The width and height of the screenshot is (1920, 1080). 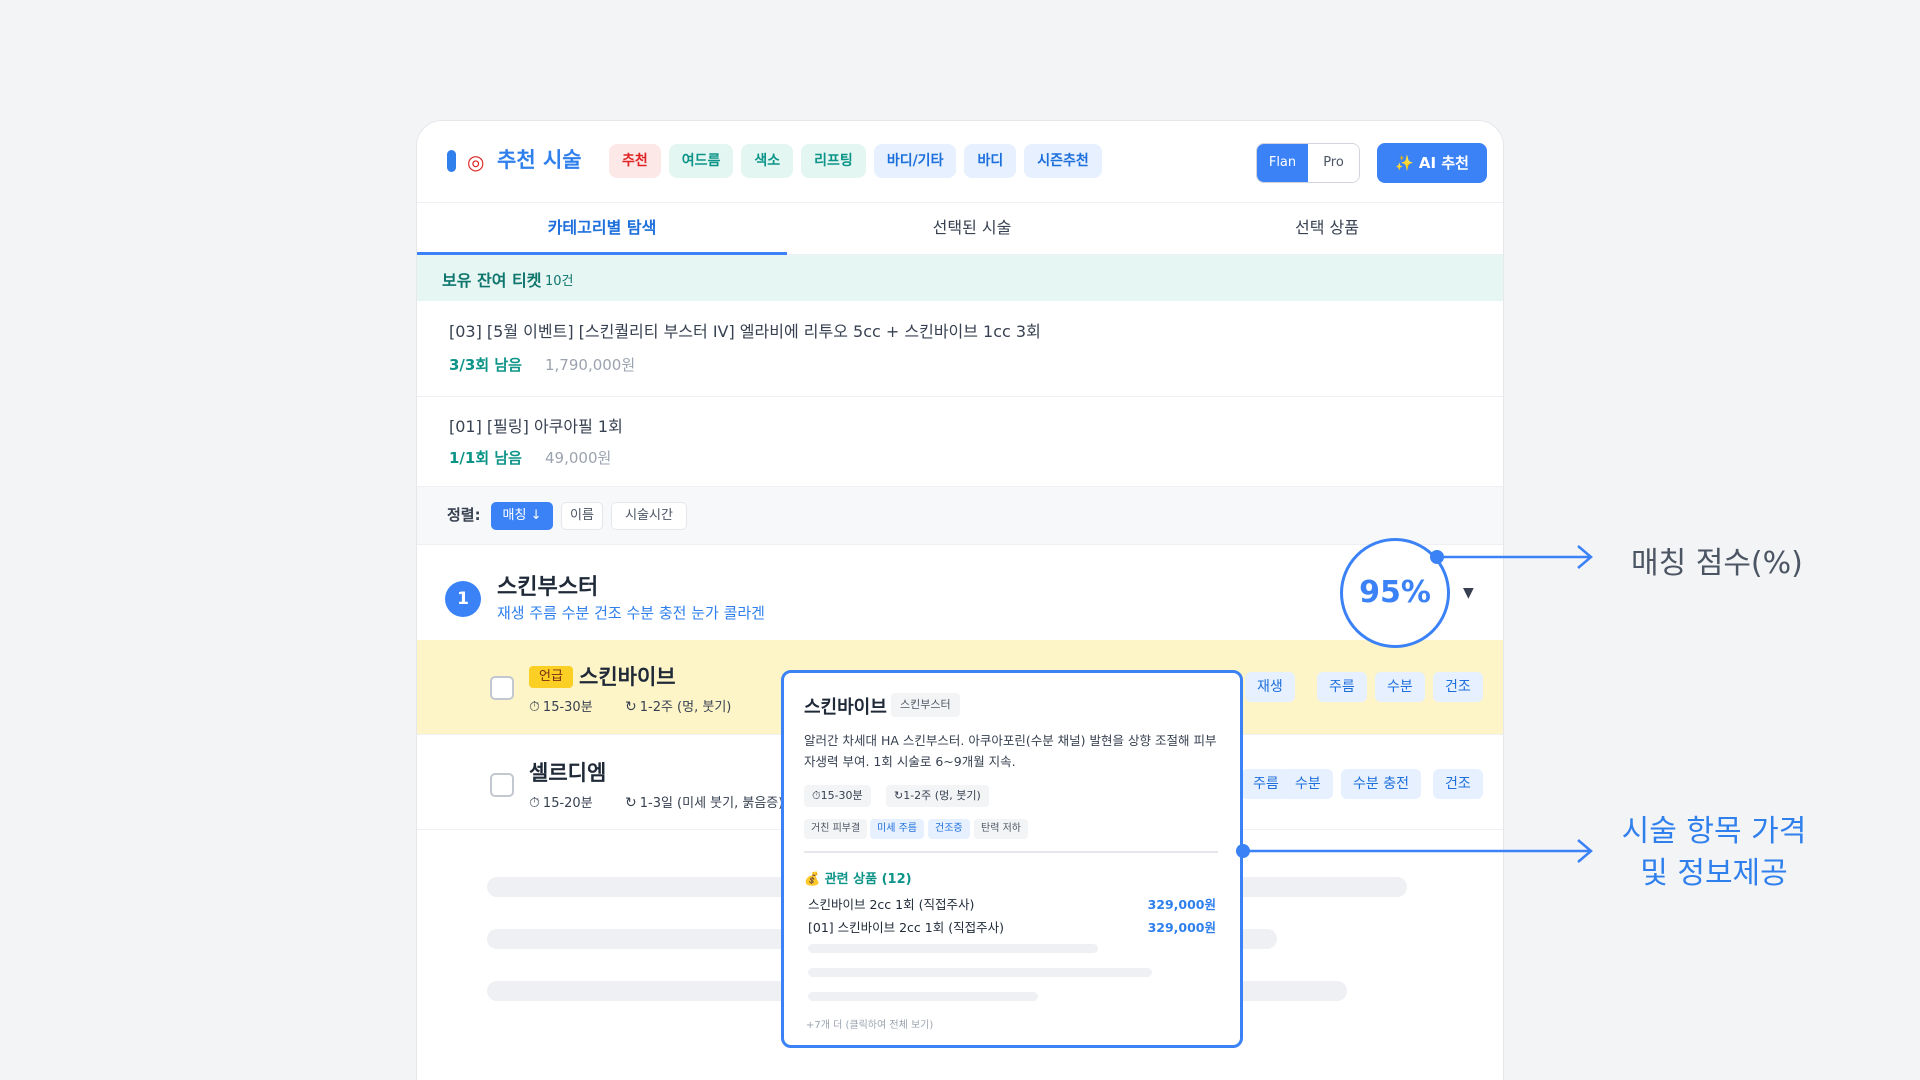 What do you see at coordinates (1714, 853) in the screenshot?
I see `price-info-annotation: 시술 항목 가격 및 정보제공` at bounding box center [1714, 853].